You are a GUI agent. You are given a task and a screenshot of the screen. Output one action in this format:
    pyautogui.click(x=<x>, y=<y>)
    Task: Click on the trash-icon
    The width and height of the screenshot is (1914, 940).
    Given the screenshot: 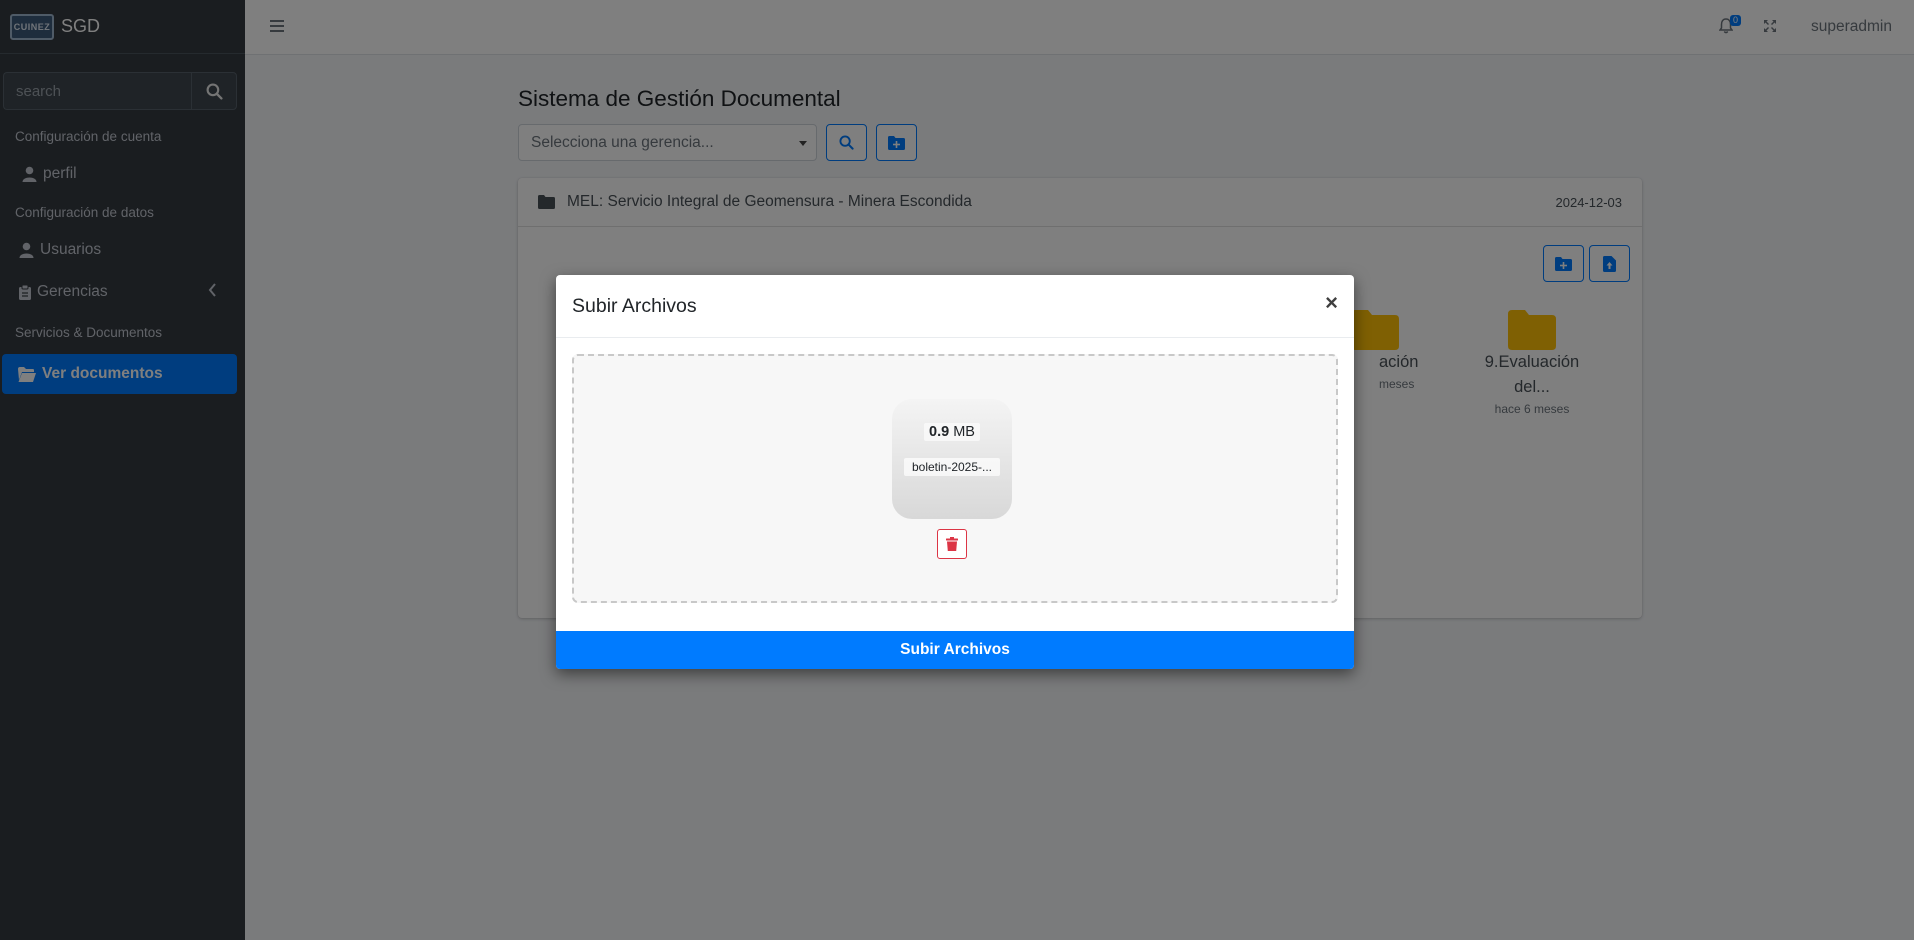 What is the action you would take?
    pyautogui.click(x=952, y=544)
    